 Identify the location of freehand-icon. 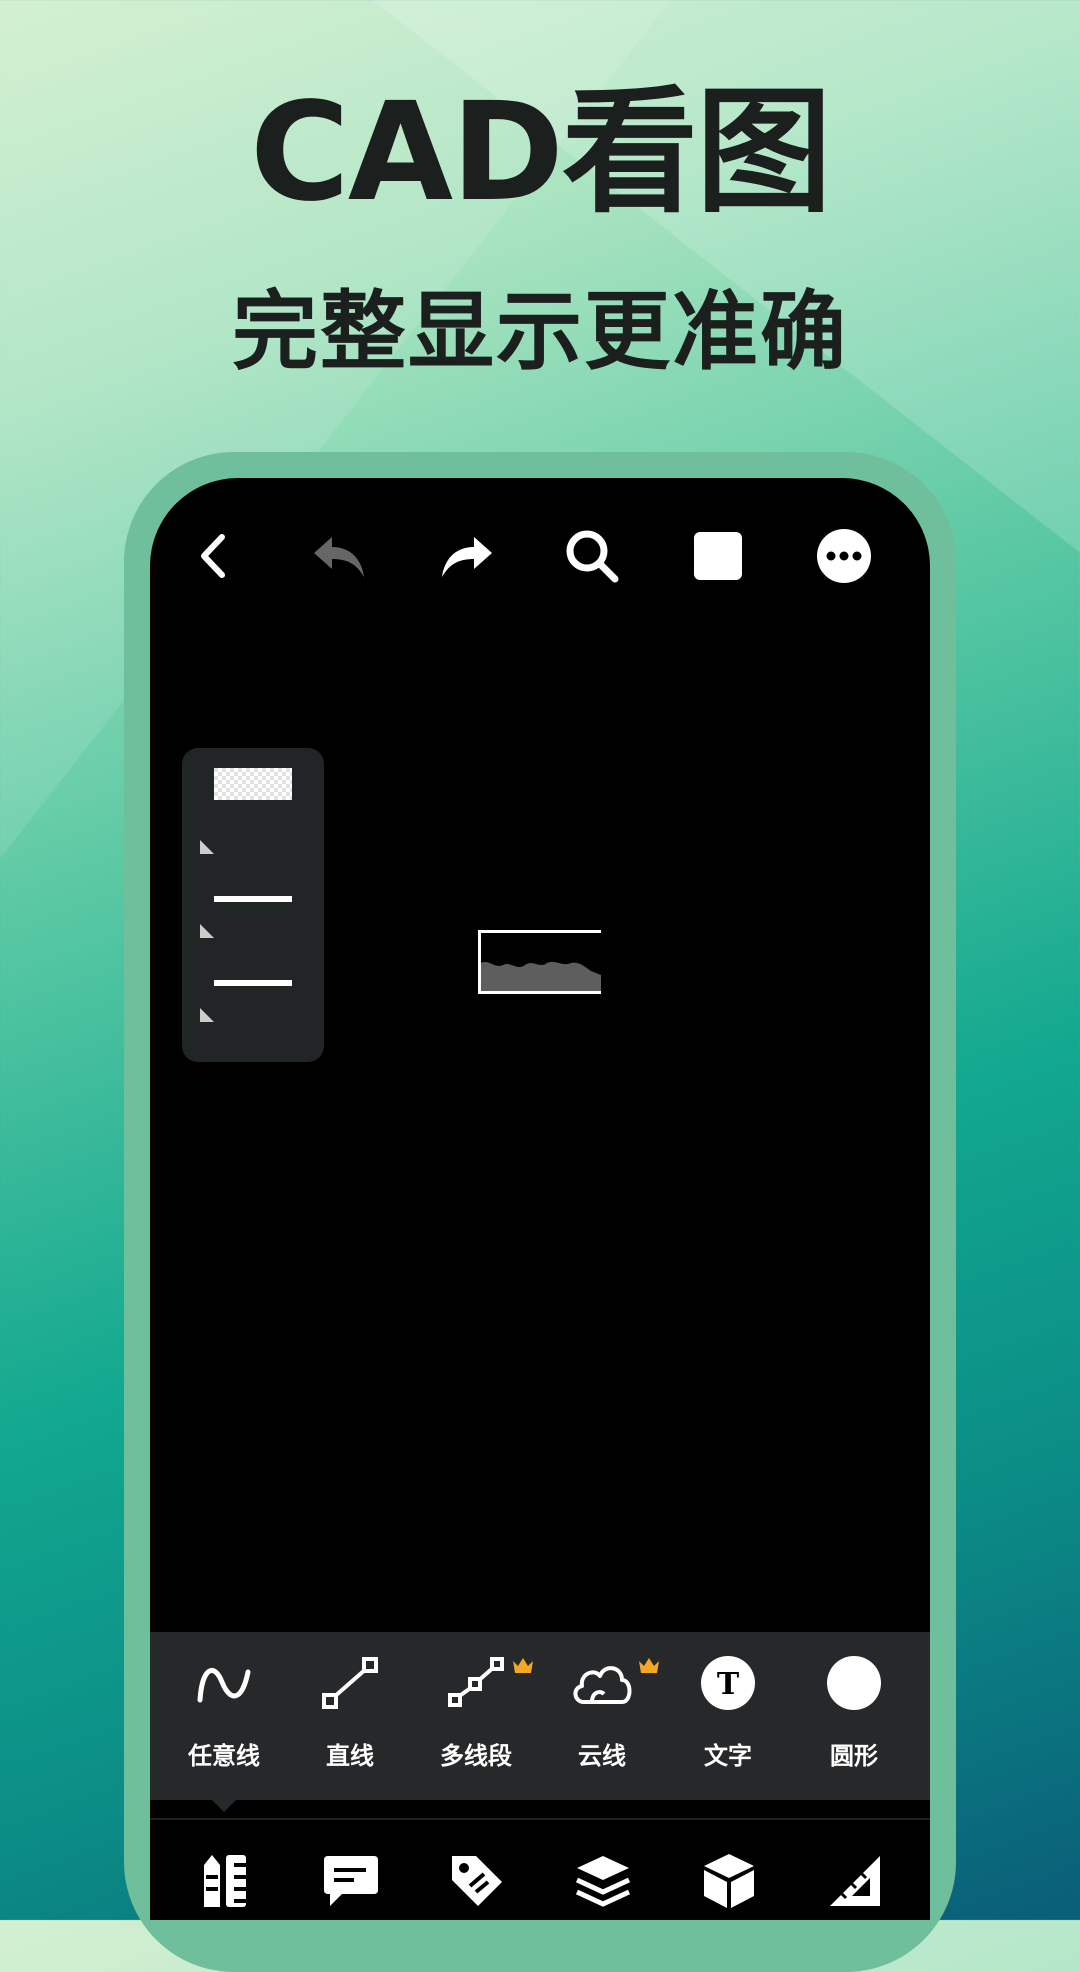
(224, 1683).